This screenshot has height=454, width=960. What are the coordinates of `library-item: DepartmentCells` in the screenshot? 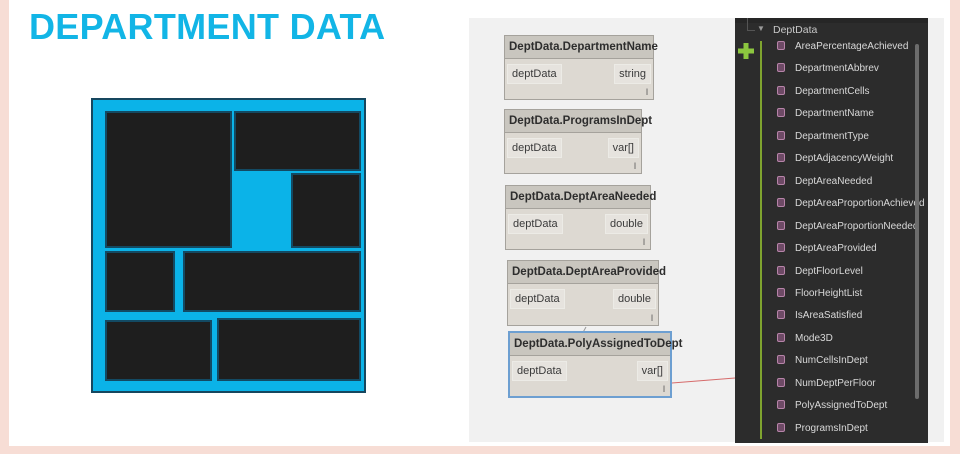 It's located at (823, 92).